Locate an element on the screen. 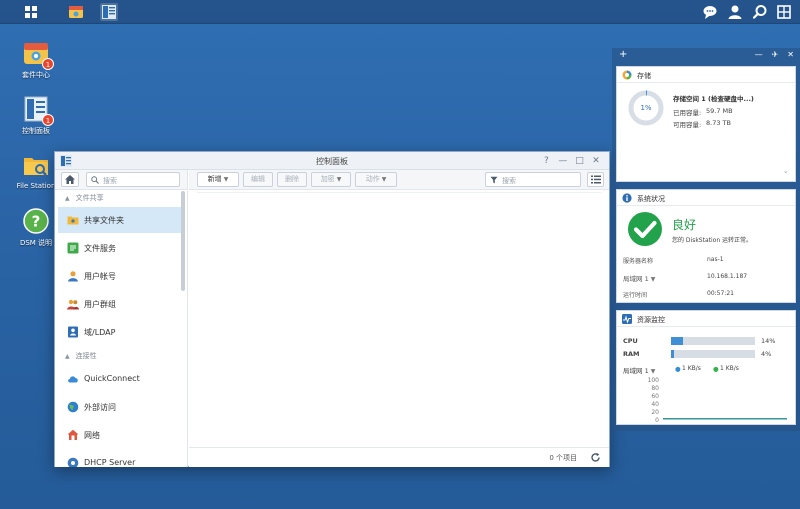 This screenshot has height=509, width=800. sidebar-item-label: 外部访问 is located at coordinates (100, 407).